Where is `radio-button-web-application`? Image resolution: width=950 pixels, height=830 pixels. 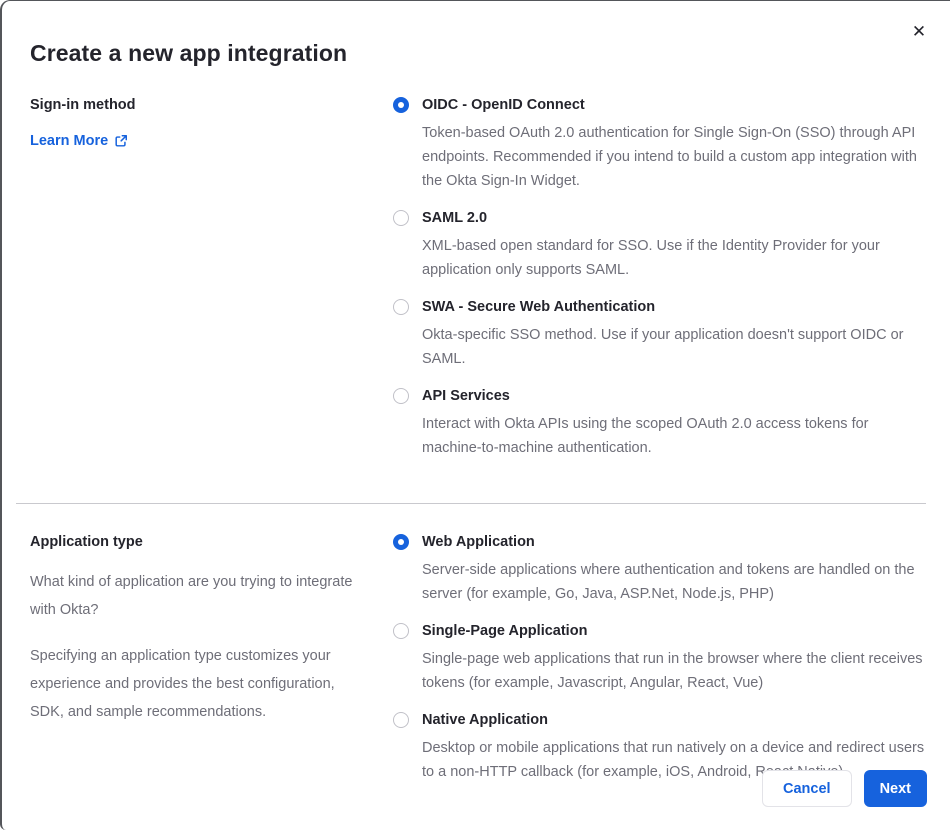
radio-button-web-application is located at coordinates (401, 542).